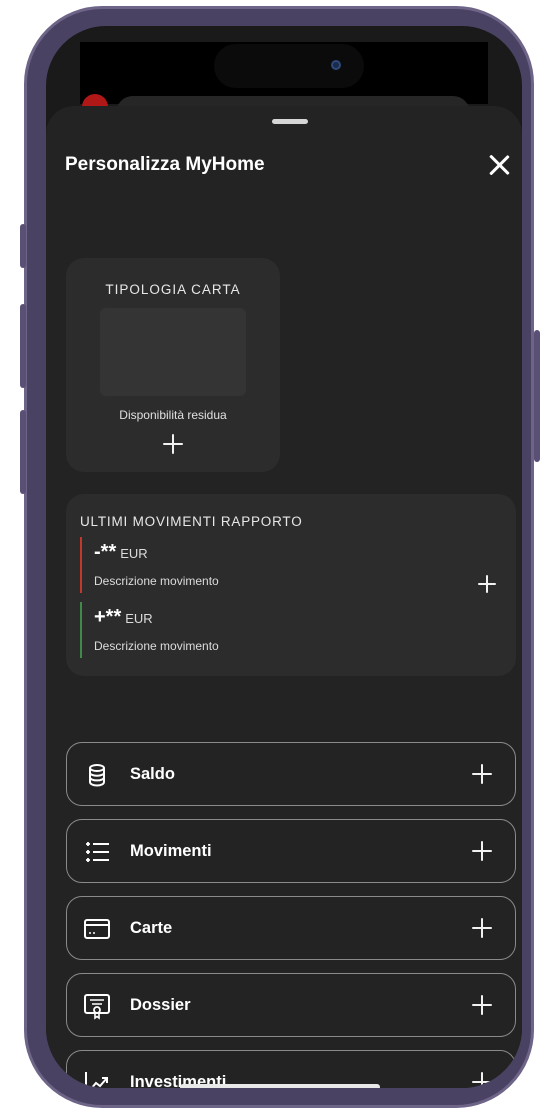 Image resolution: width=560 pixels, height=1114 pixels. What do you see at coordinates (499, 165) in the screenshot?
I see `close-icon` at bounding box center [499, 165].